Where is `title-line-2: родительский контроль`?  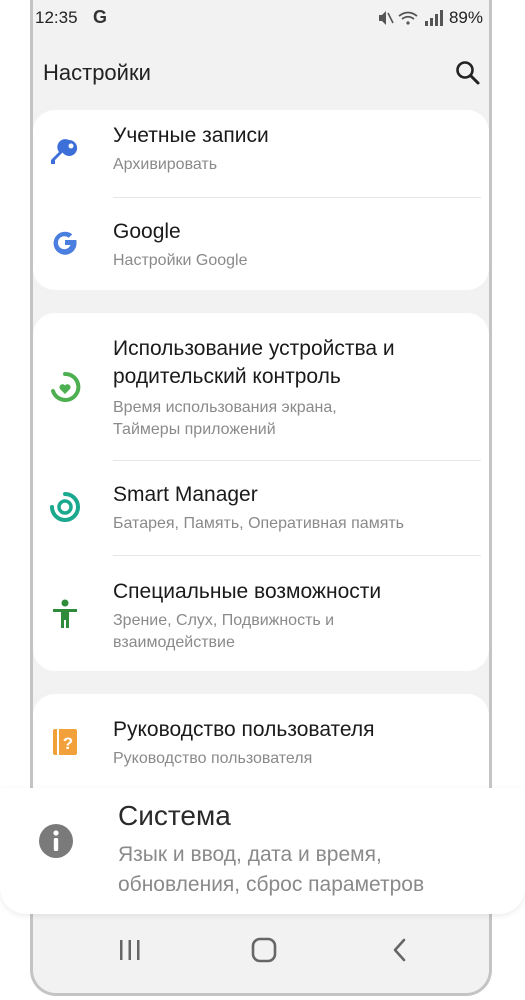 title-line-2: родительский контроль is located at coordinates (227, 376).